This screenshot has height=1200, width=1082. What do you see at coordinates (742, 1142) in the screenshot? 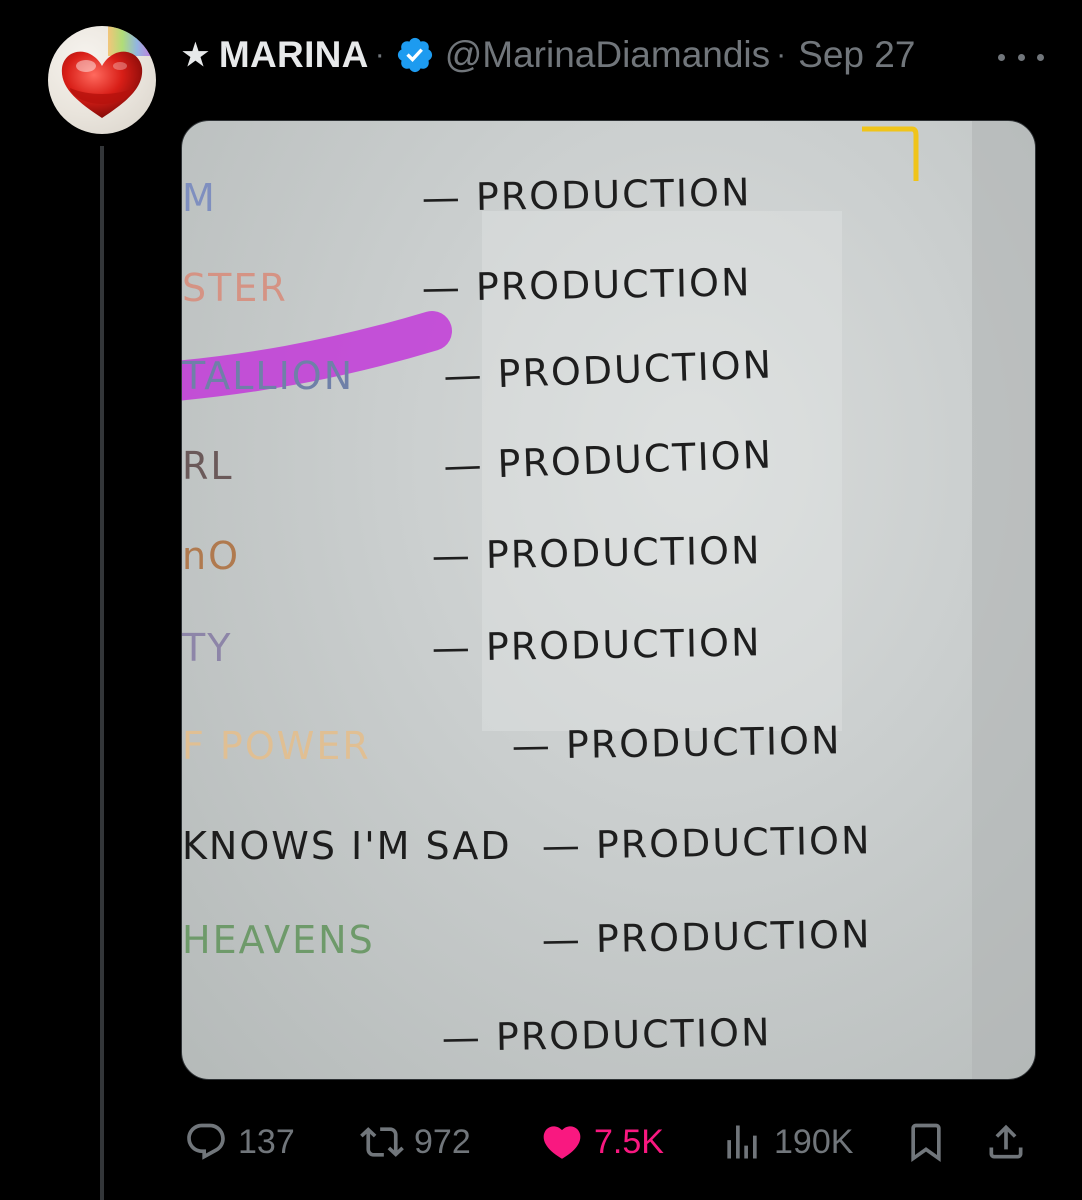
I see `views-icon` at bounding box center [742, 1142].